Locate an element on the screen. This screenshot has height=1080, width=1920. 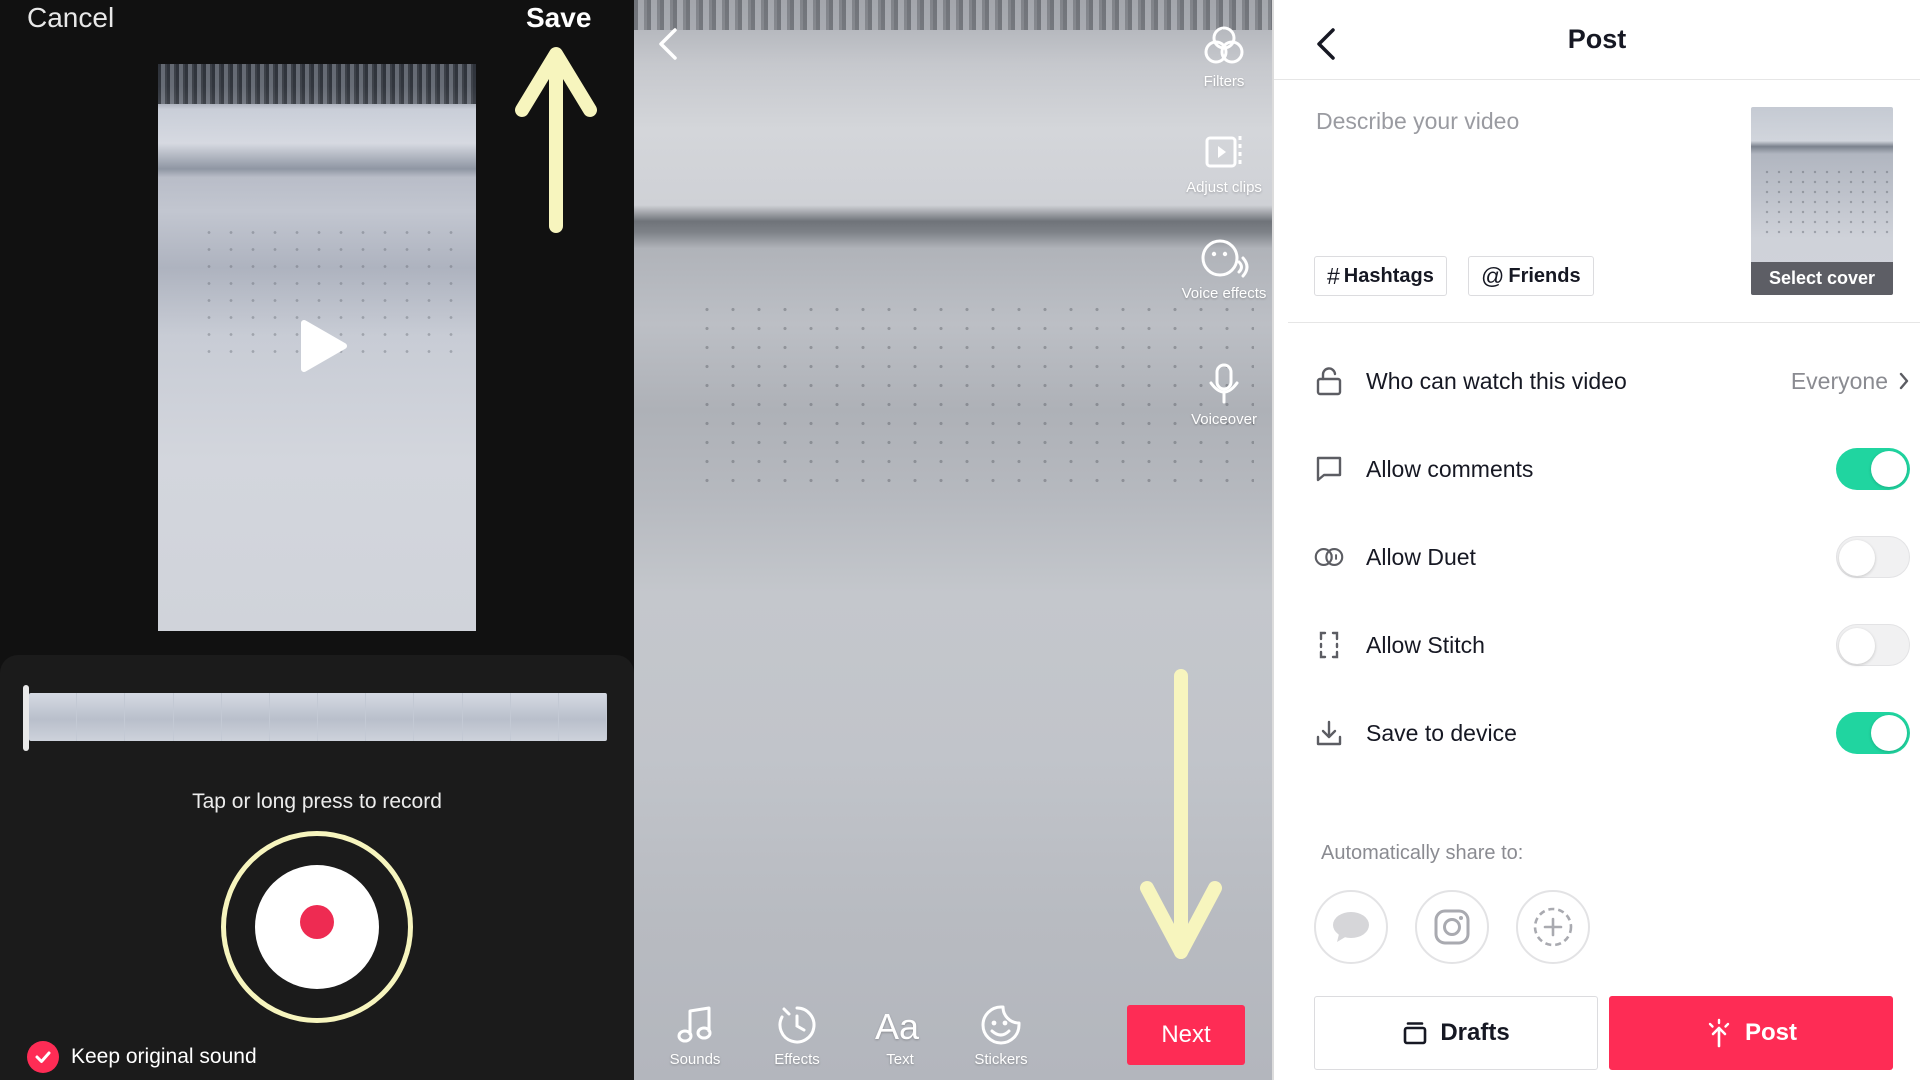
share-add-button is located at coordinates (1553, 927).